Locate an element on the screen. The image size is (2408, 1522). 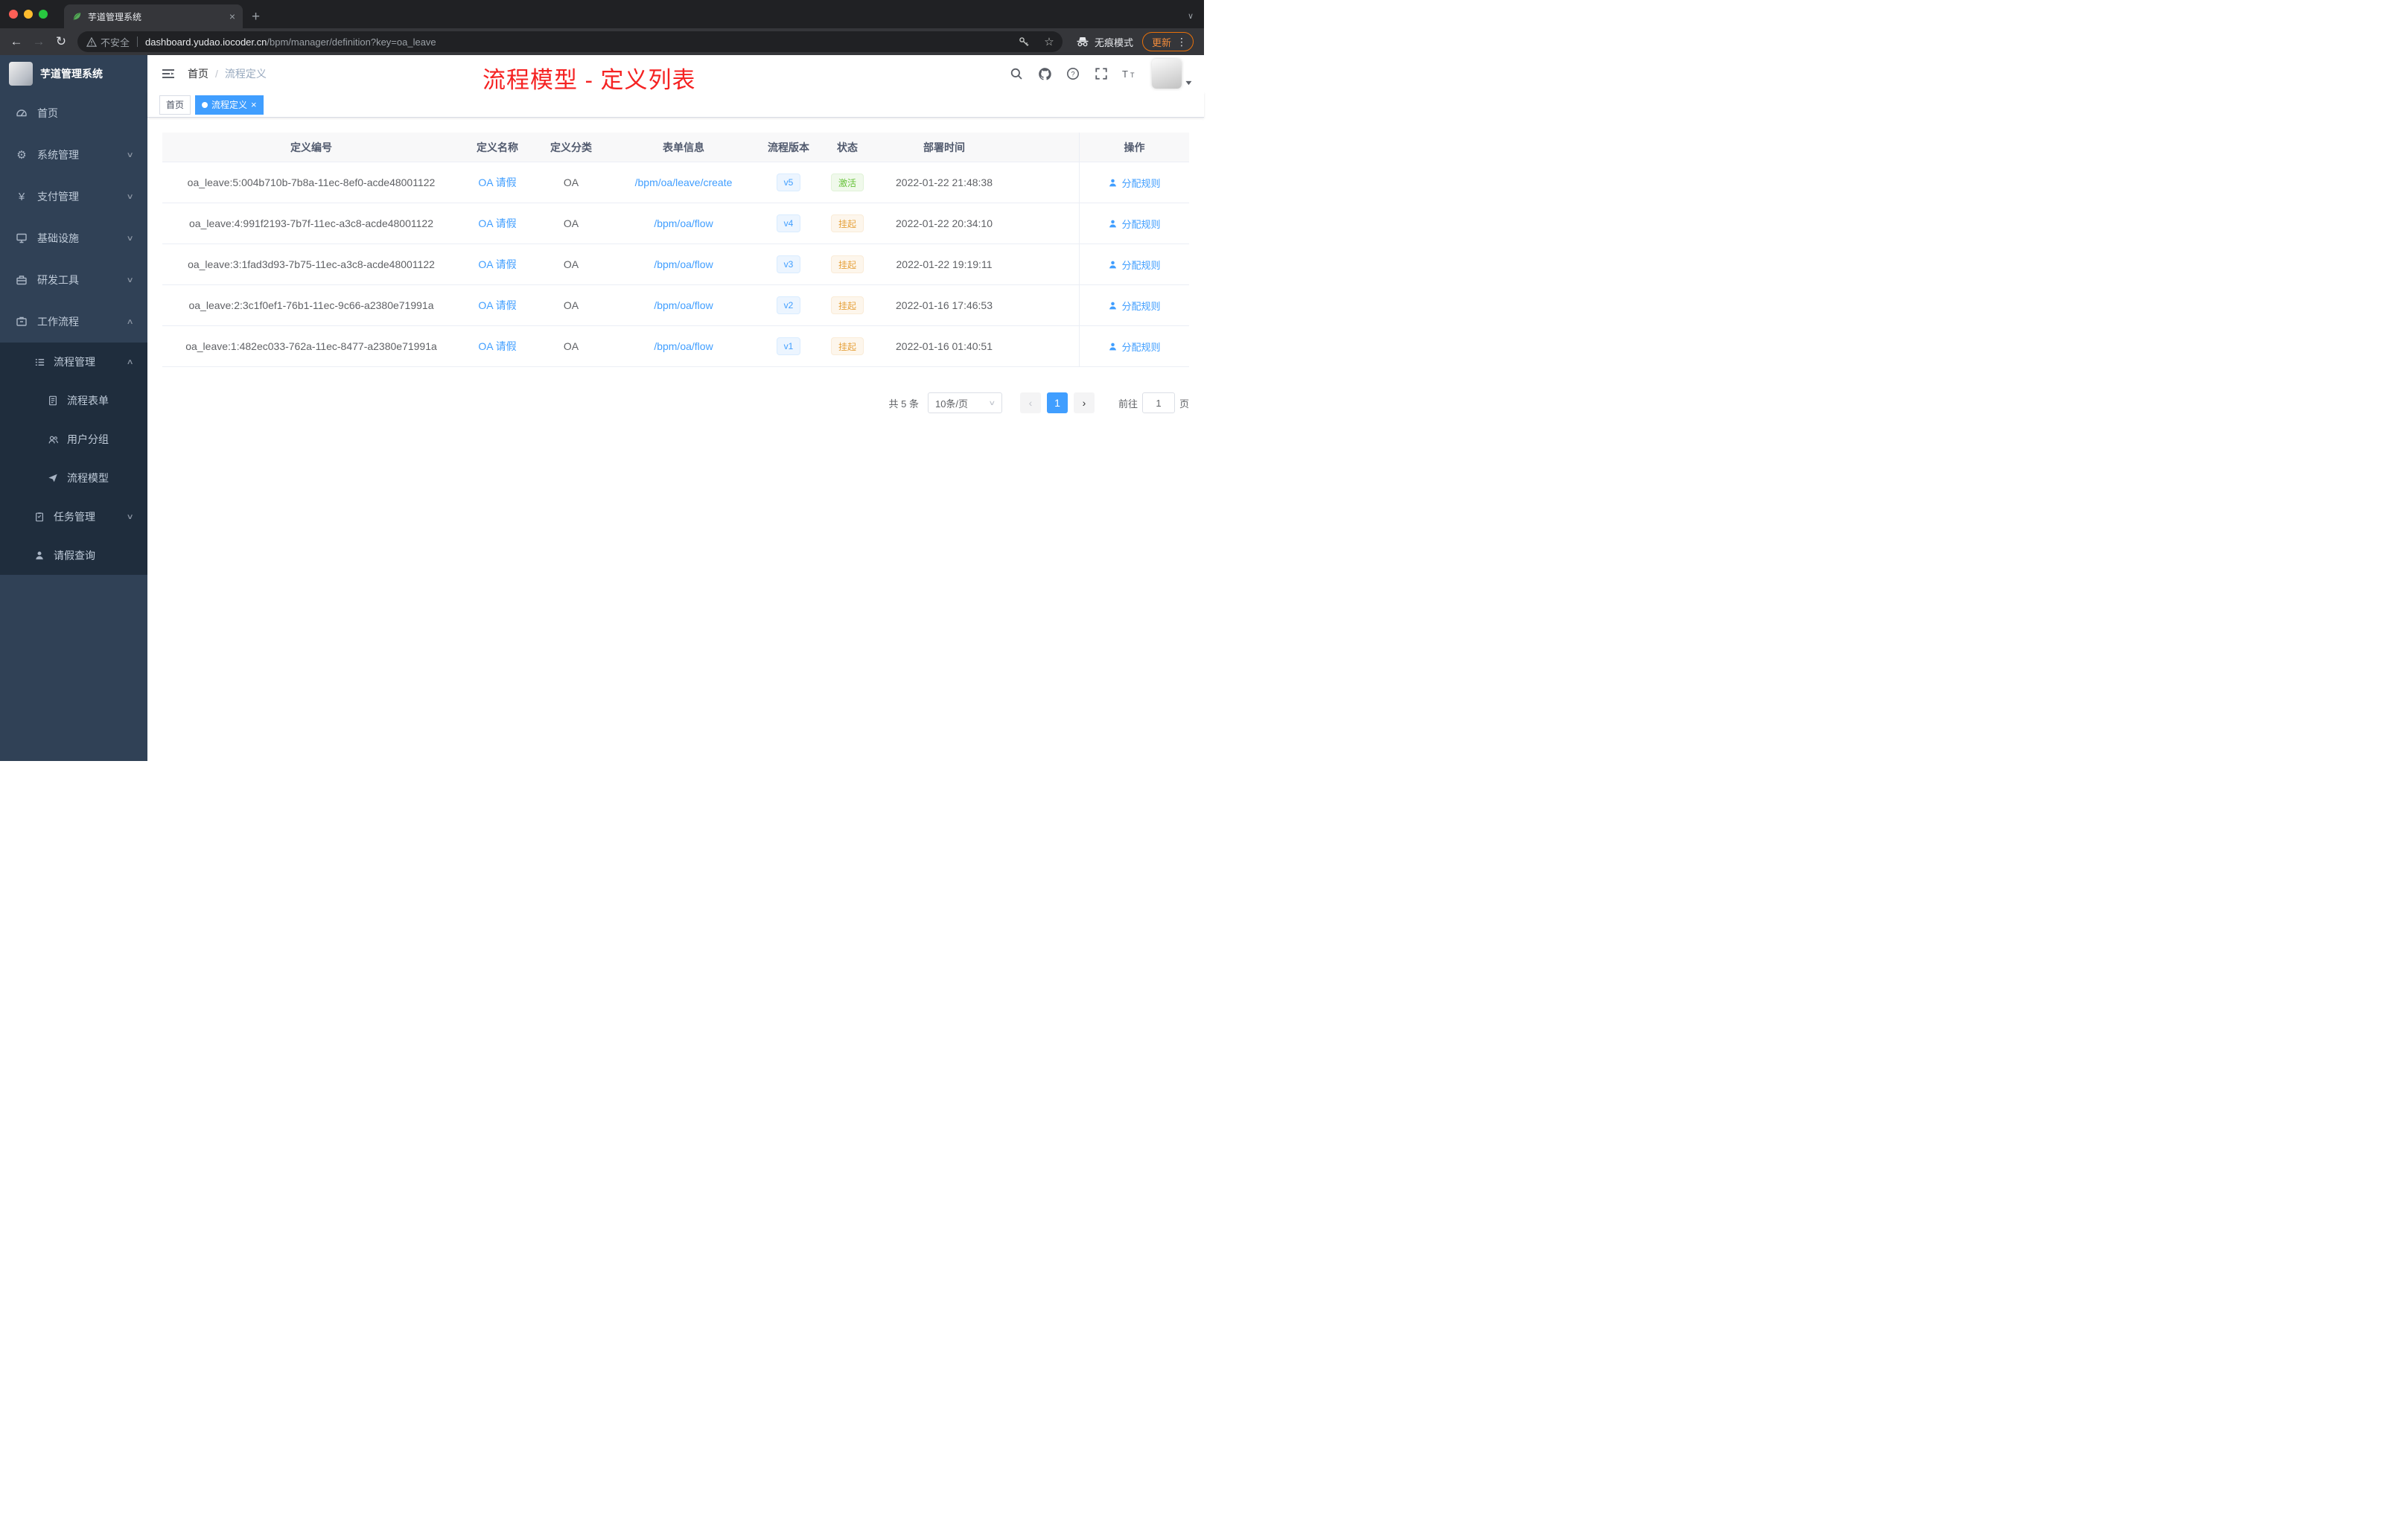
sidebar-item-devtools: 研发工具 ∨ is located at coordinates (73, 280).